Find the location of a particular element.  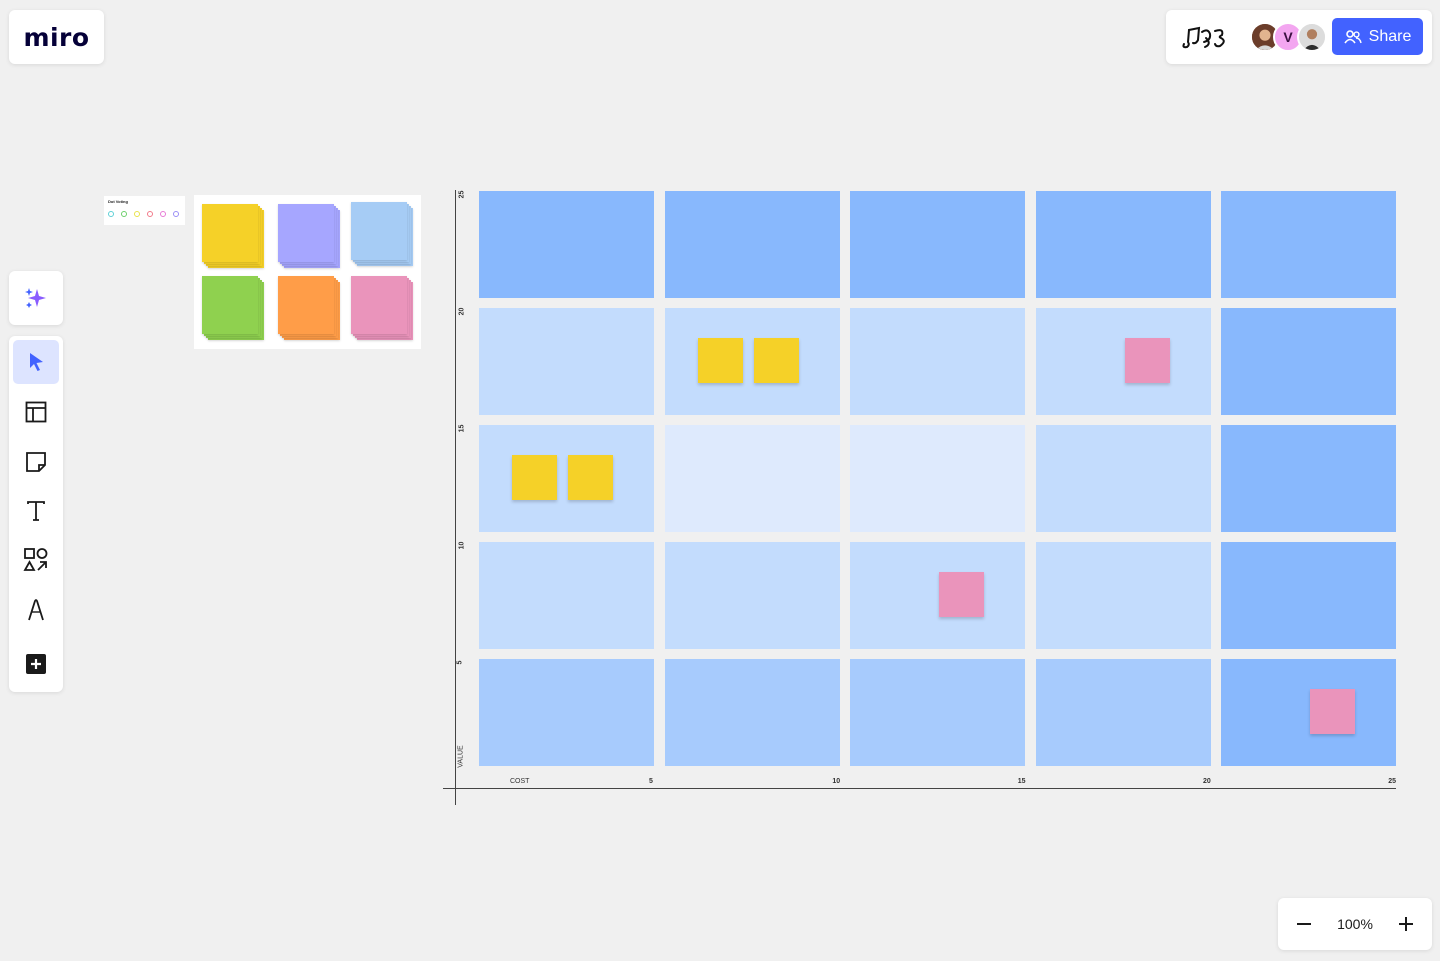

collaborator-avatar is located at coordinates (1312, 37).